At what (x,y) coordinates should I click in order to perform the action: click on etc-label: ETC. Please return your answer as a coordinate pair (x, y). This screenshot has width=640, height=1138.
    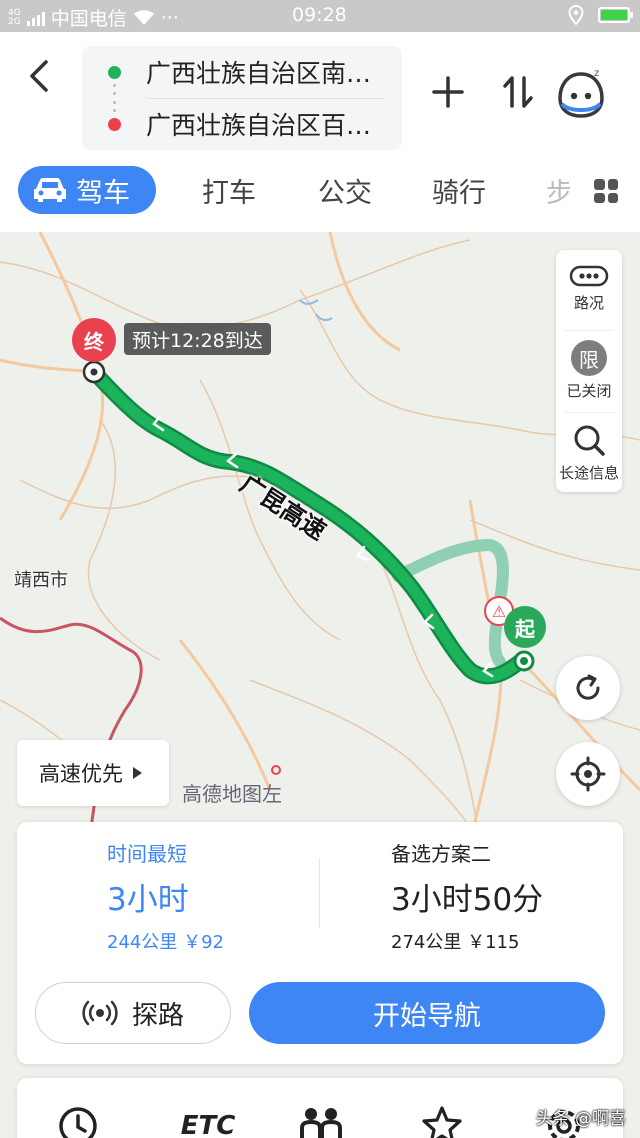
    Looking at the image, I should click on (208, 1124).